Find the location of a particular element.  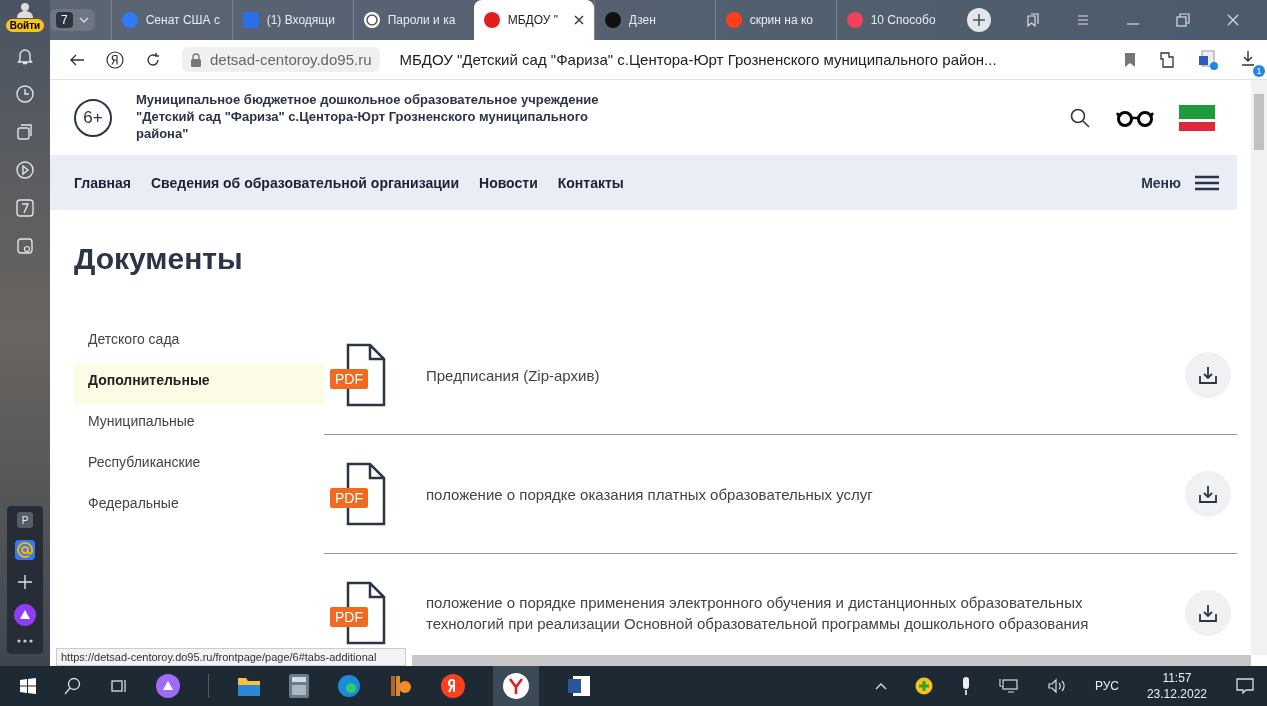

folder-icon is located at coordinates (249, 686).